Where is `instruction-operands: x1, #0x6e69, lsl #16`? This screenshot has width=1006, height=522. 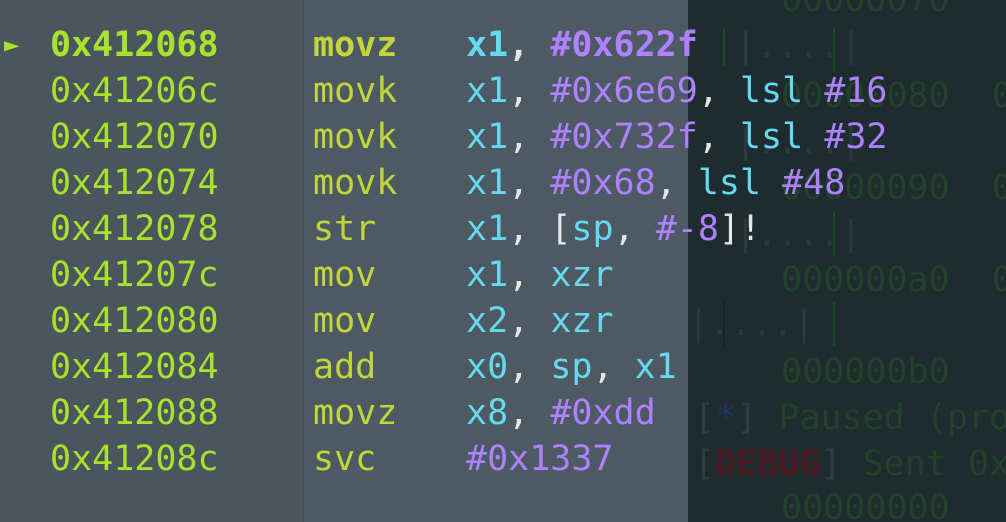
instruction-operands: x1, #0x6e69, lsl #16 is located at coordinates (677, 91).